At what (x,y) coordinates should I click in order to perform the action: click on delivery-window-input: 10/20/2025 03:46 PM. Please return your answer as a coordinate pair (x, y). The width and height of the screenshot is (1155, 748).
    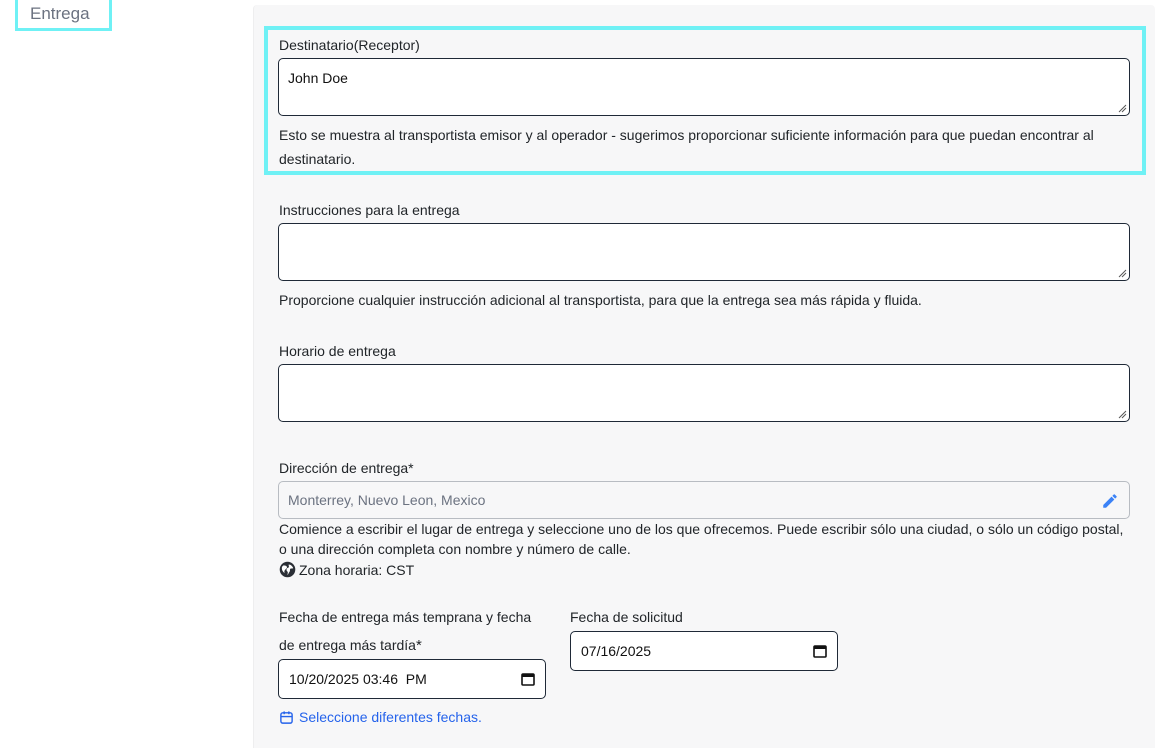
    Looking at the image, I should click on (412, 679).